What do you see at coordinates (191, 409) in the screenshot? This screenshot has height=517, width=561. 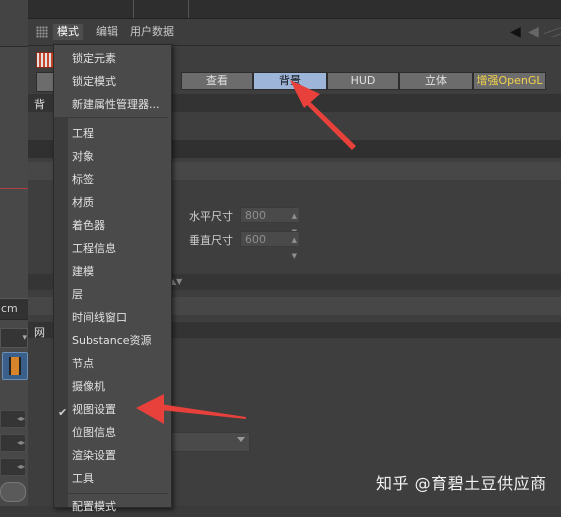 I see `annotation-arrow-to-viewport-settings` at bounding box center [191, 409].